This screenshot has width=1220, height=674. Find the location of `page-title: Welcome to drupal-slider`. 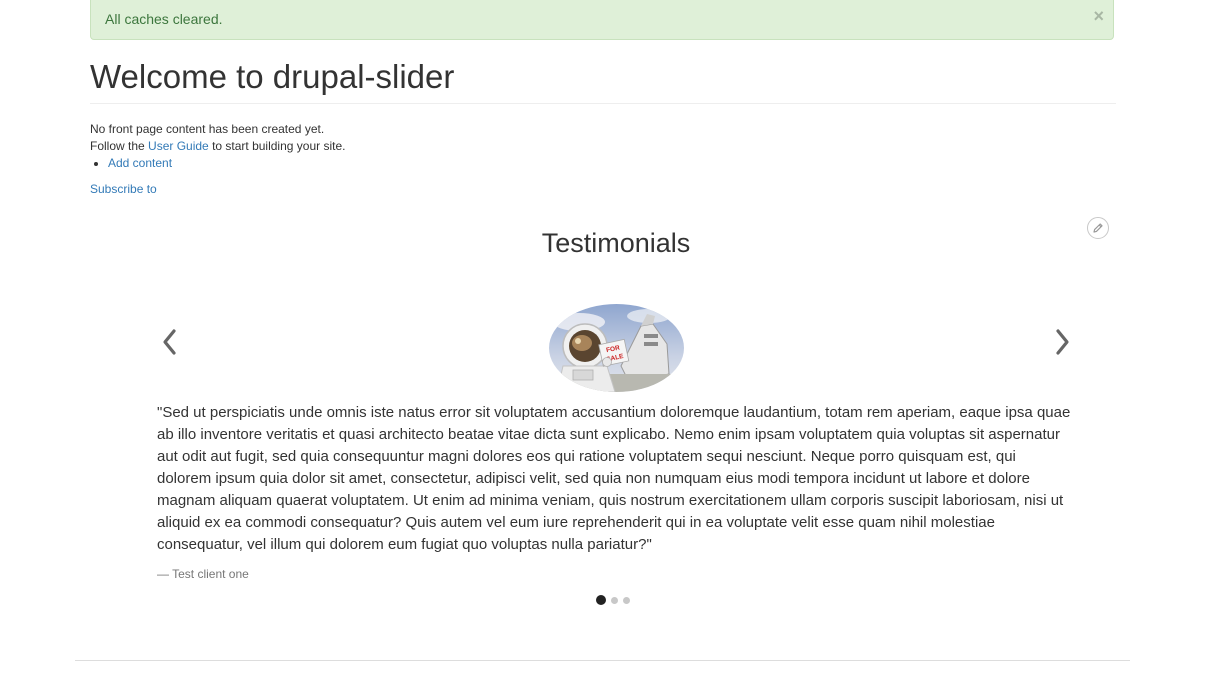

page-title: Welcome to drupal-slider is located at coordinates (272, 76).